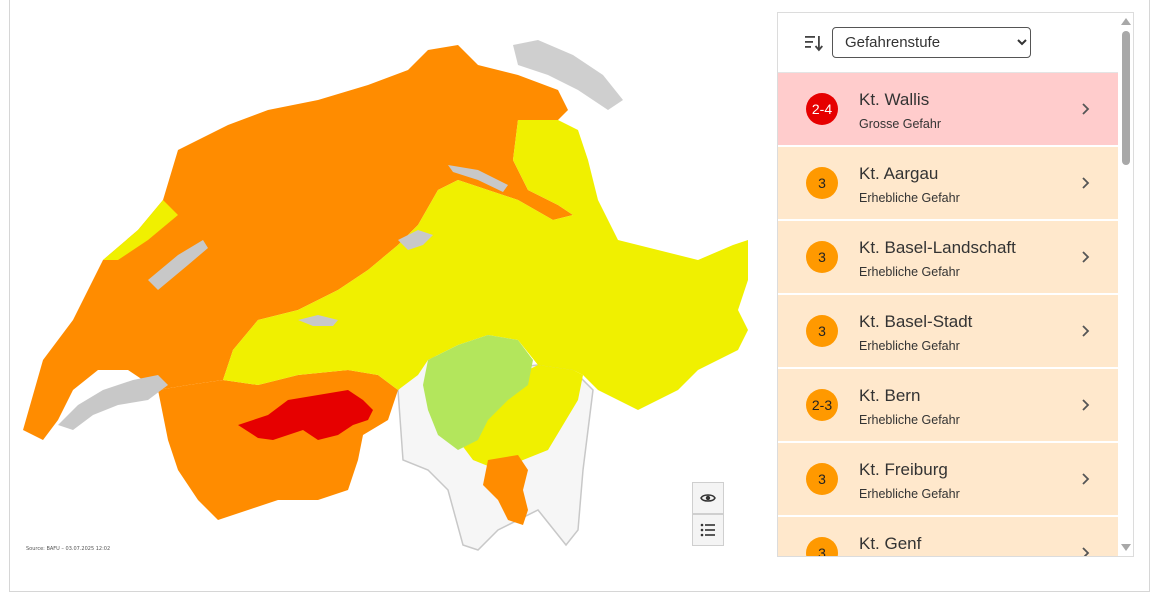  What do you see at coordinates (903, 469) in the screenshot?
I see `canton-name: Kt. Freiburg` at bounding box center [903, 469].